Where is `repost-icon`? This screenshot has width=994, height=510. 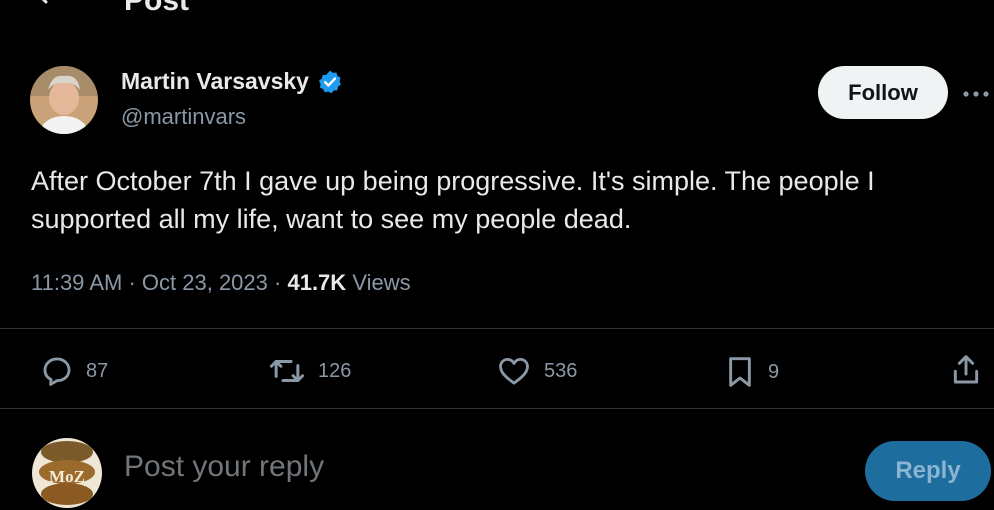
repost-icon is located at coordinates (287, 371).